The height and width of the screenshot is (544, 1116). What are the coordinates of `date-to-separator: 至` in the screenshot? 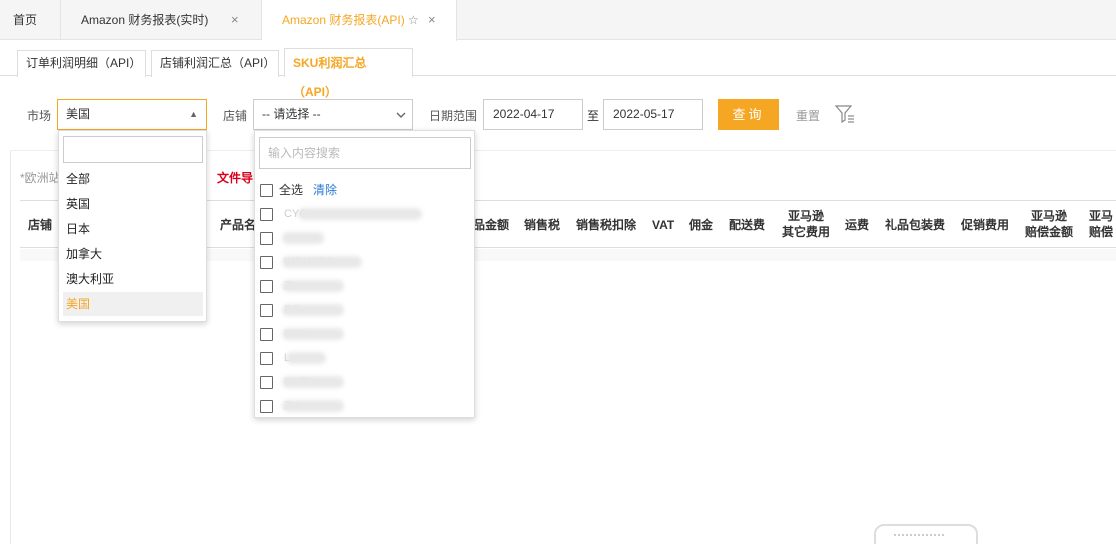 It's located at (593, 116).